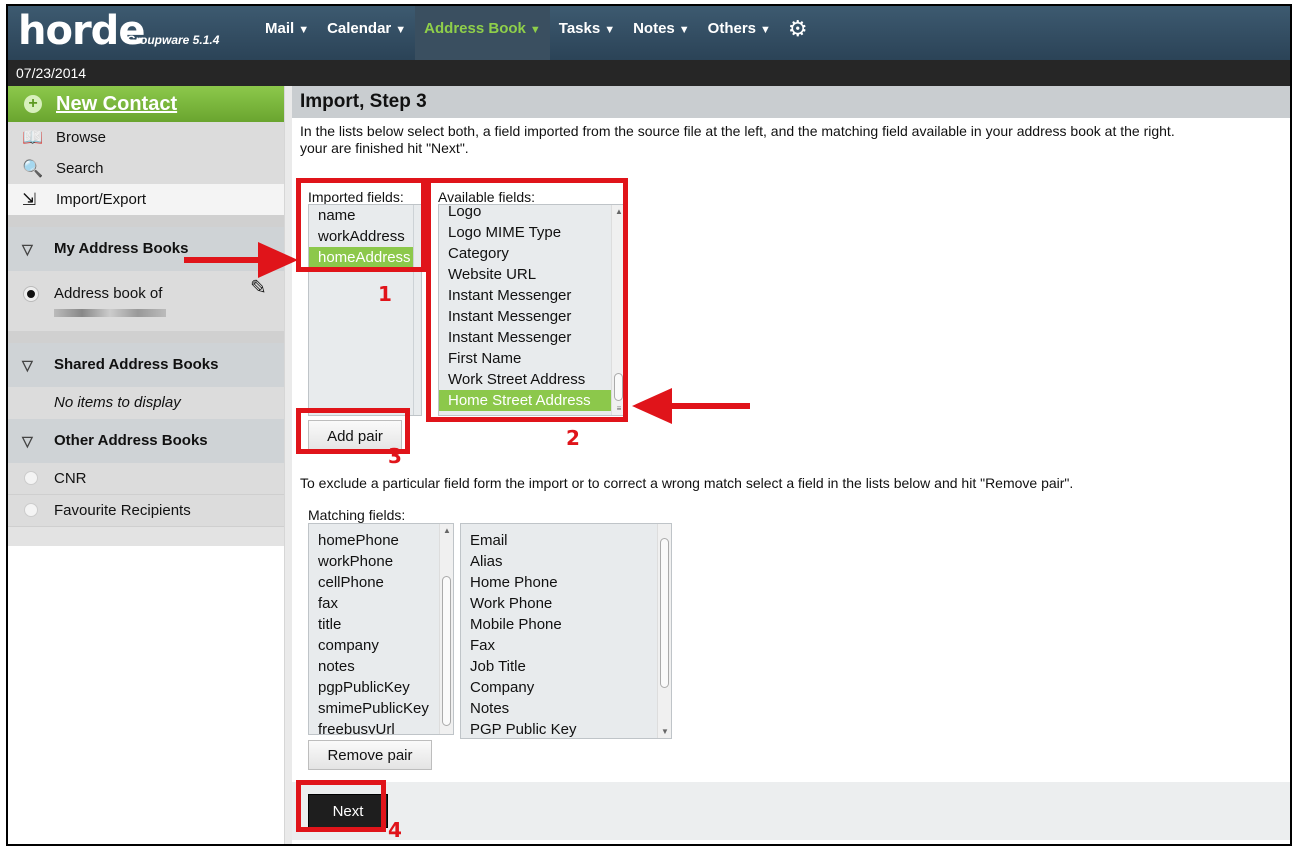  Describe the element at coordinates (691, 406) in the screenshot. I see `annotation-arrow-left` at that location.